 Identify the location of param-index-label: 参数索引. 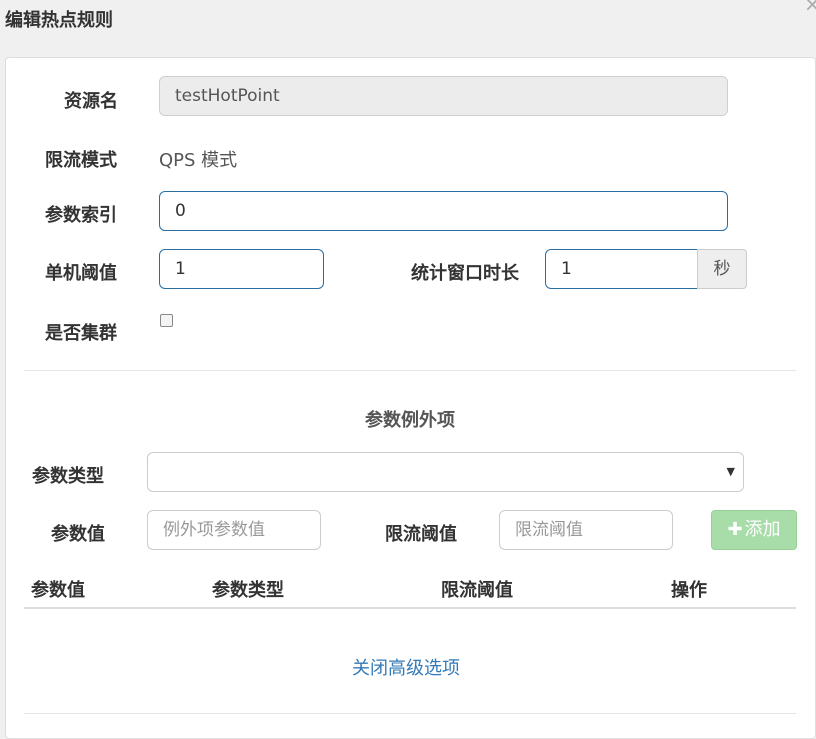
(81, 215).